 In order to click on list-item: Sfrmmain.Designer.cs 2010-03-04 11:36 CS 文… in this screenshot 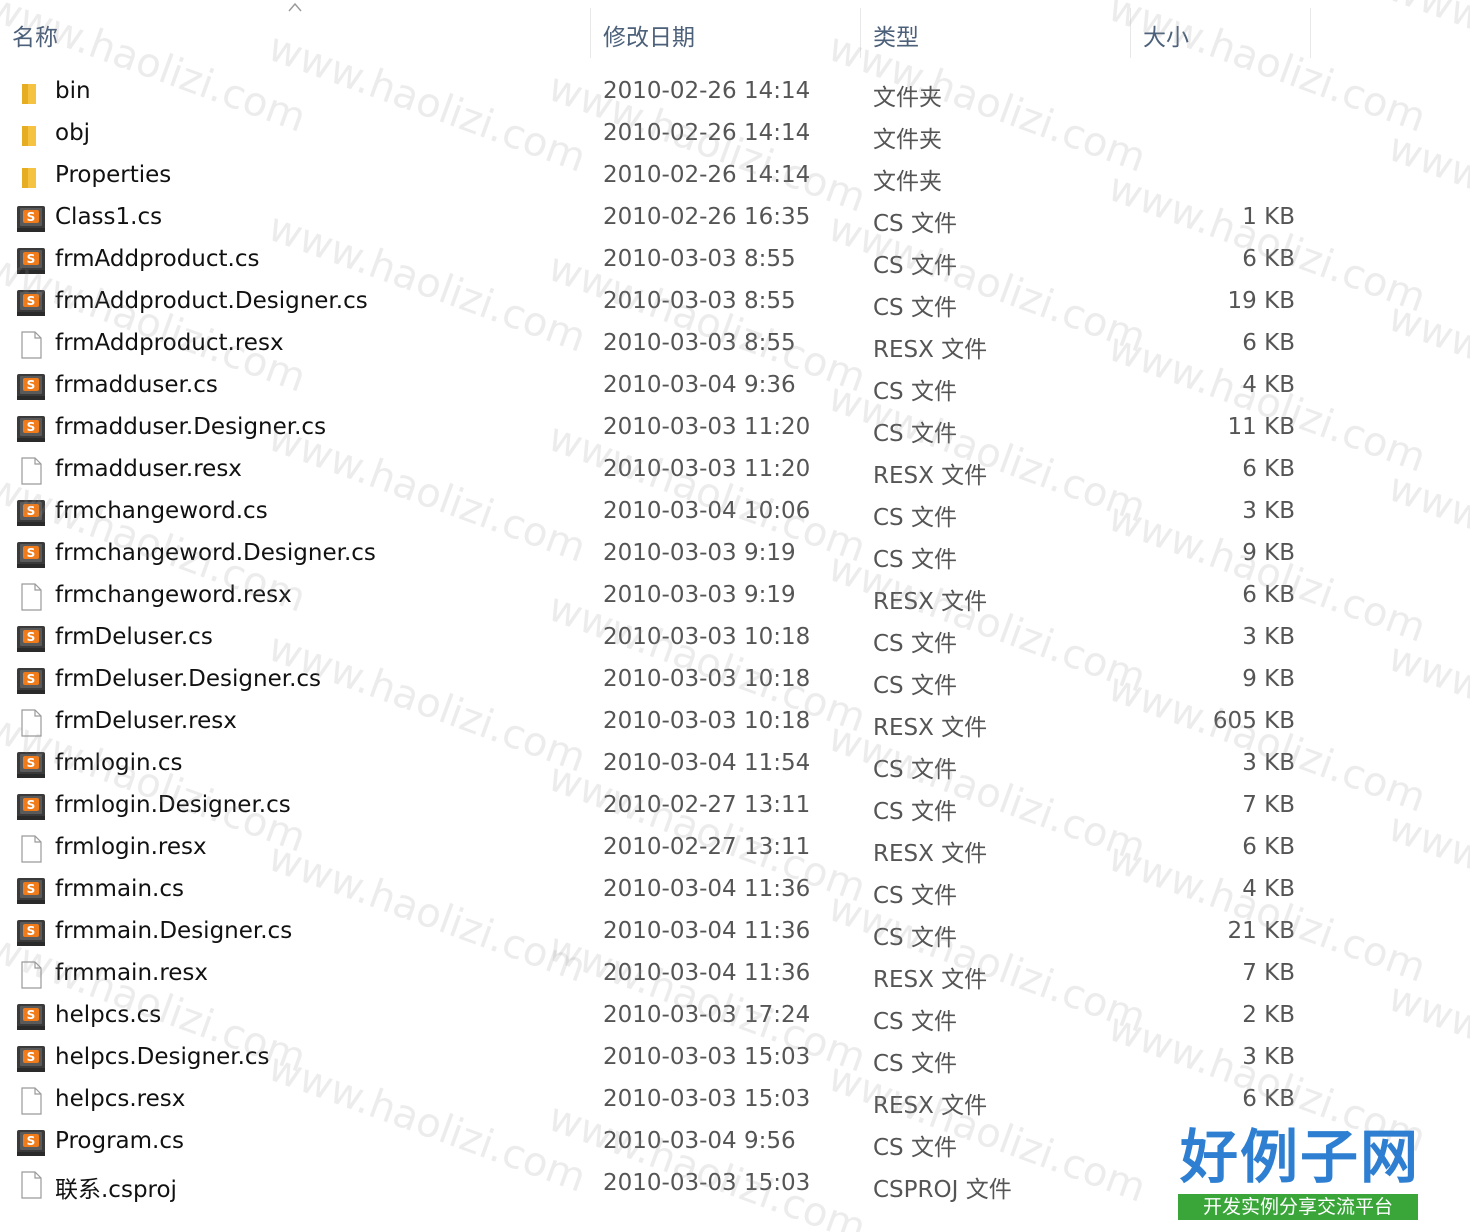, I will do `click(735, 933)`.